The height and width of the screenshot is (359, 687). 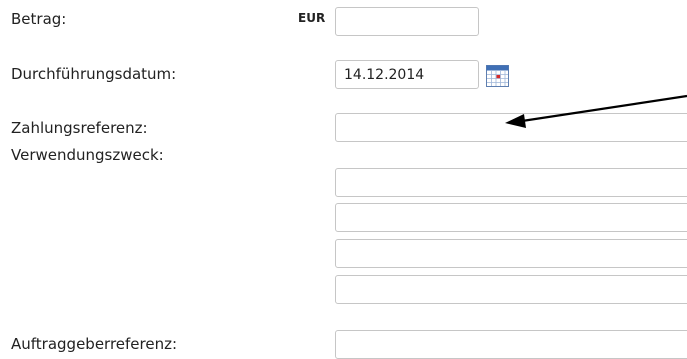 What do you see at coordinates (79, 128) in the screenshot?
I see `payment-reference-label: Zahlungsreferenz:` at bounding box center [79, 128].